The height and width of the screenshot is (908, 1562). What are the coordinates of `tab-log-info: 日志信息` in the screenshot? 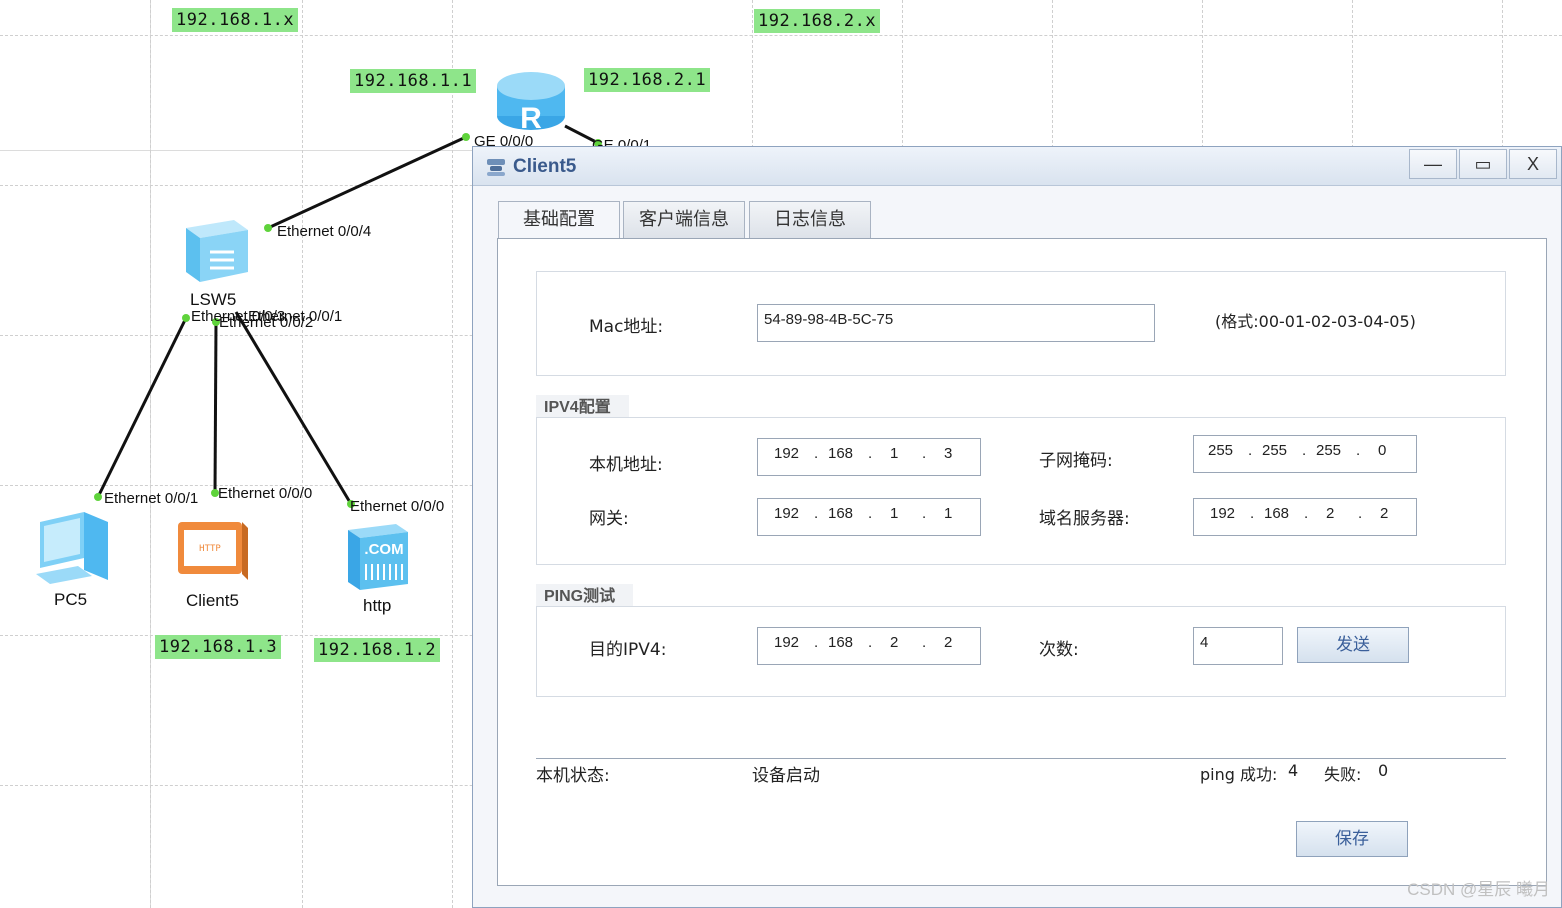 It's located at (810, 220).